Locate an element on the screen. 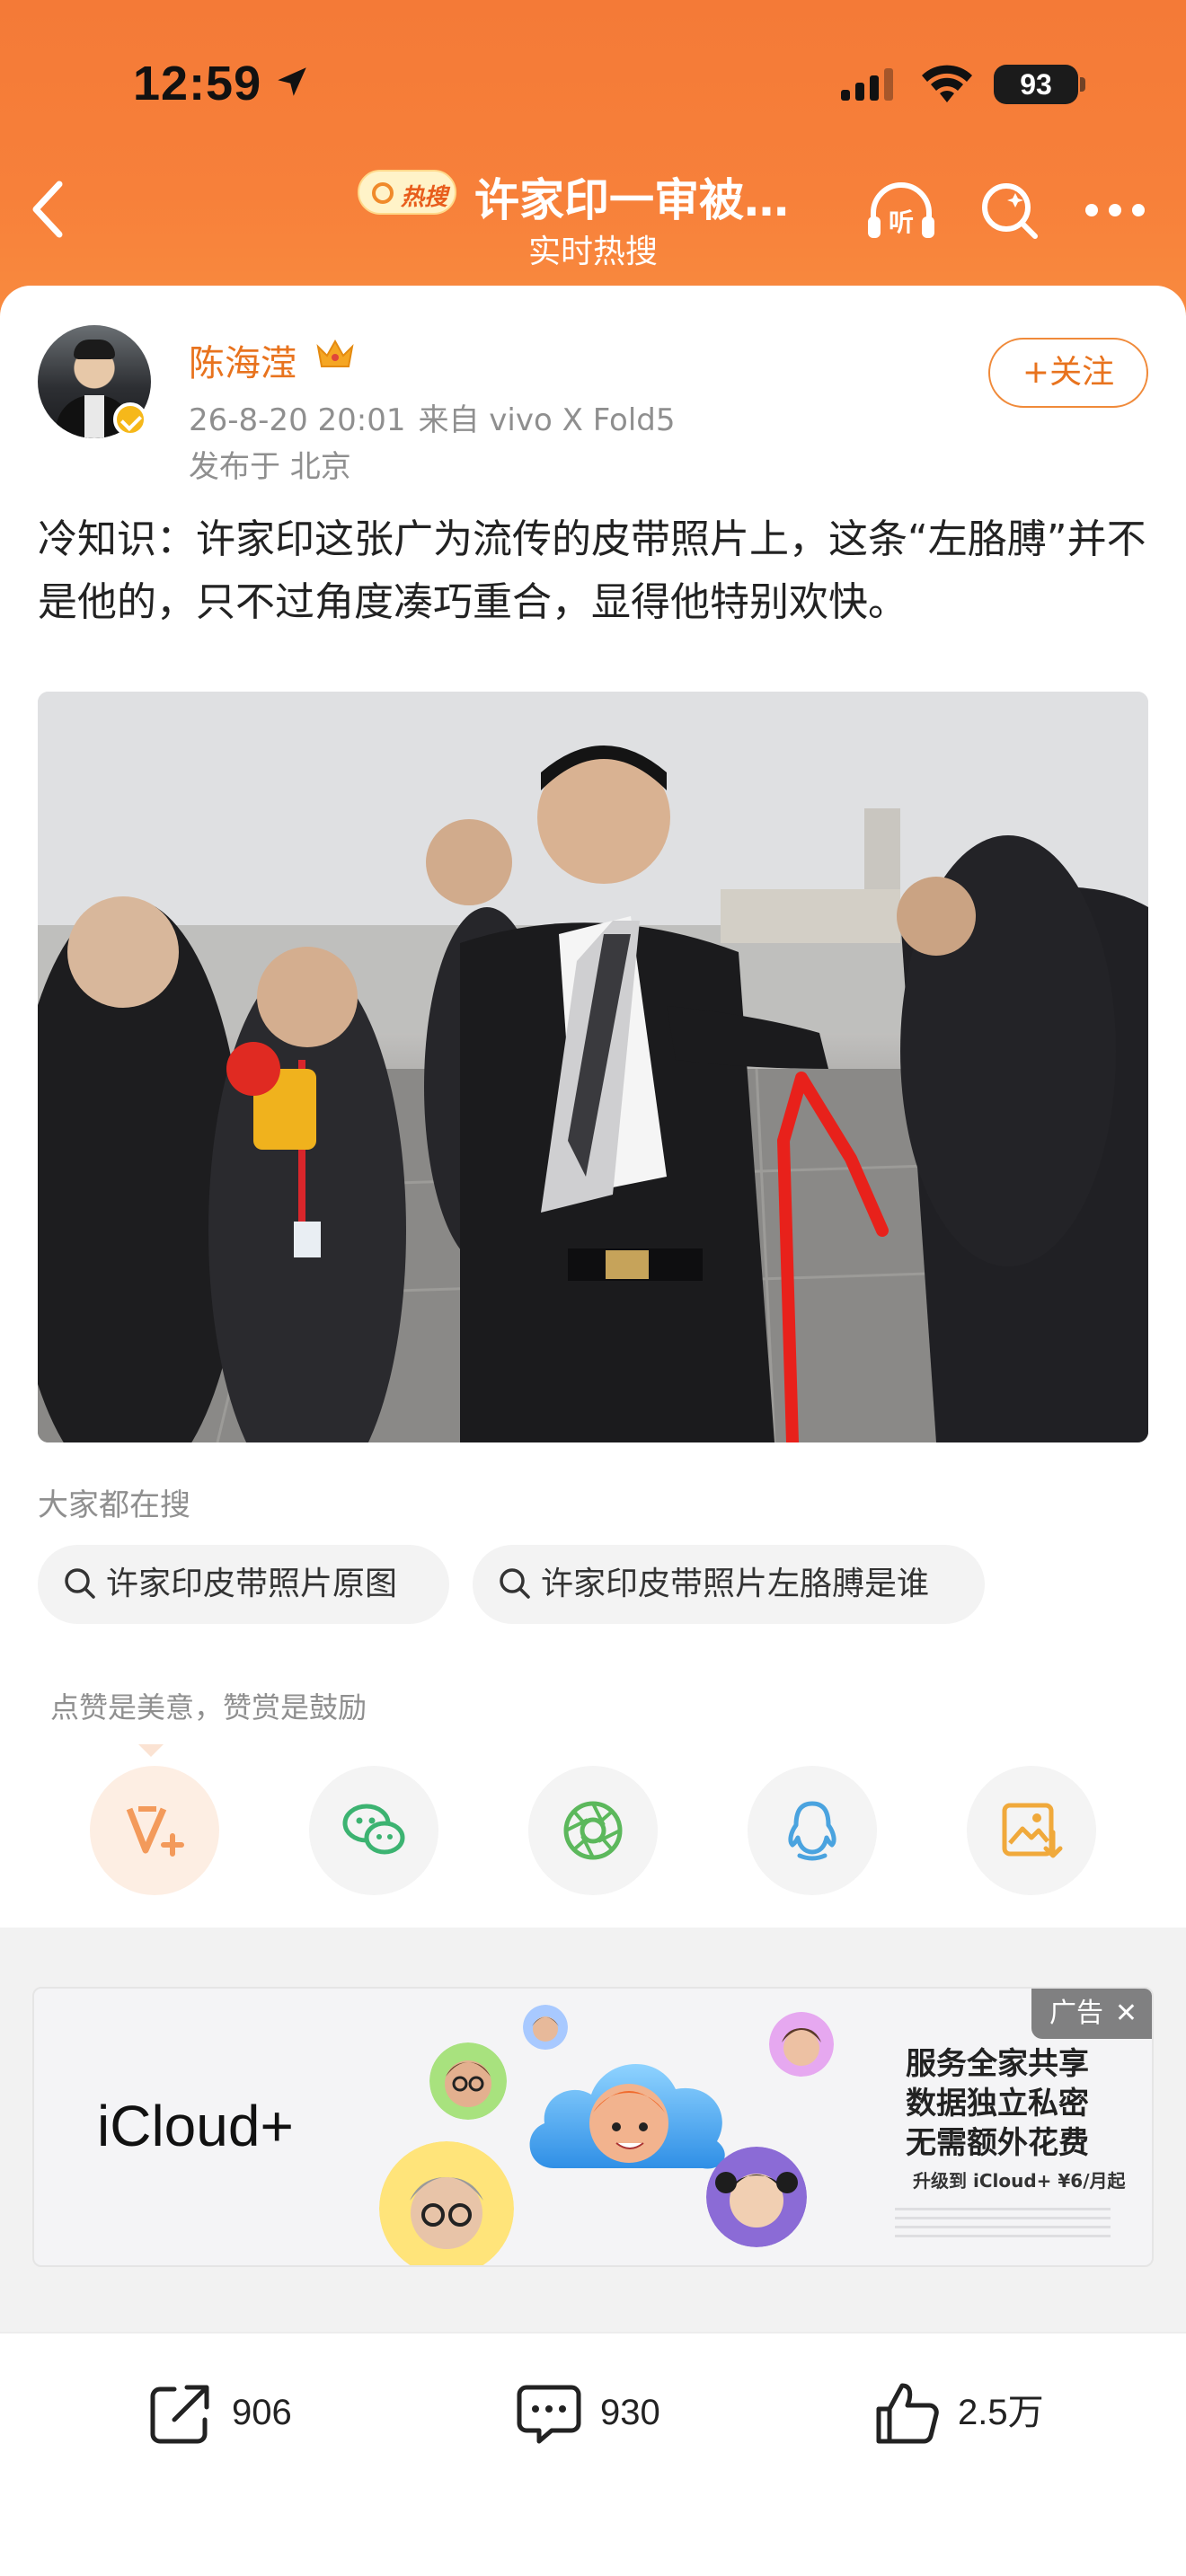  action-bar: 906 930 2.5万 is located at coordinates (593, 2454).